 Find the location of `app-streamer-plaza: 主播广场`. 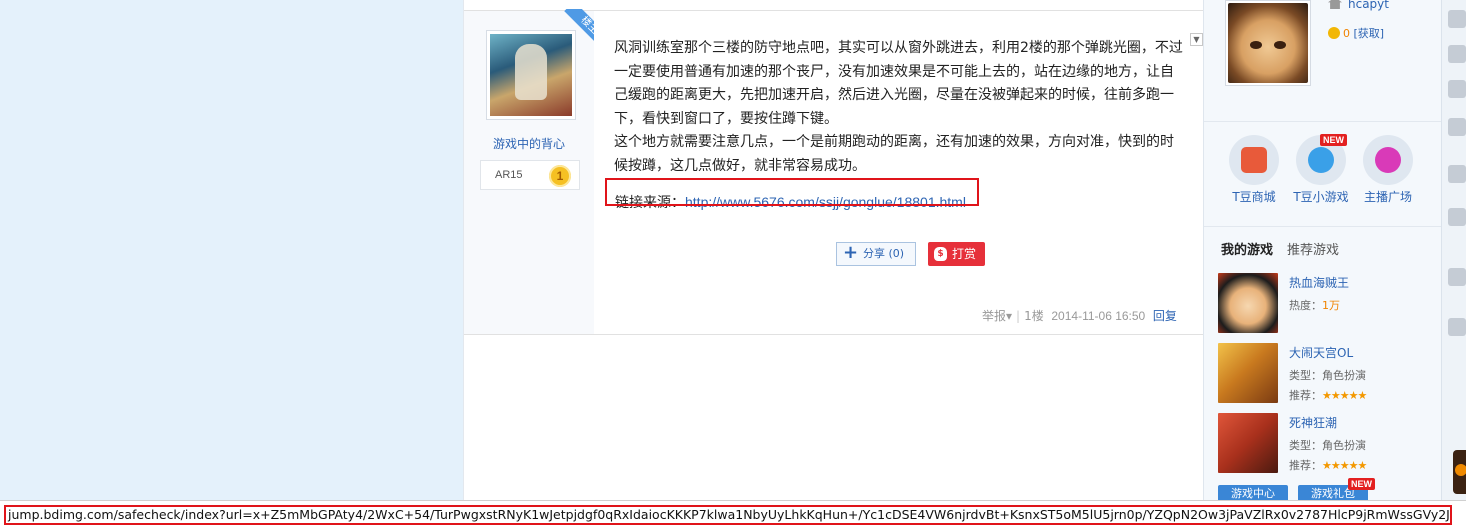

app-streamer-plaza: 主播广场 is located at coordinates (1388, 170).